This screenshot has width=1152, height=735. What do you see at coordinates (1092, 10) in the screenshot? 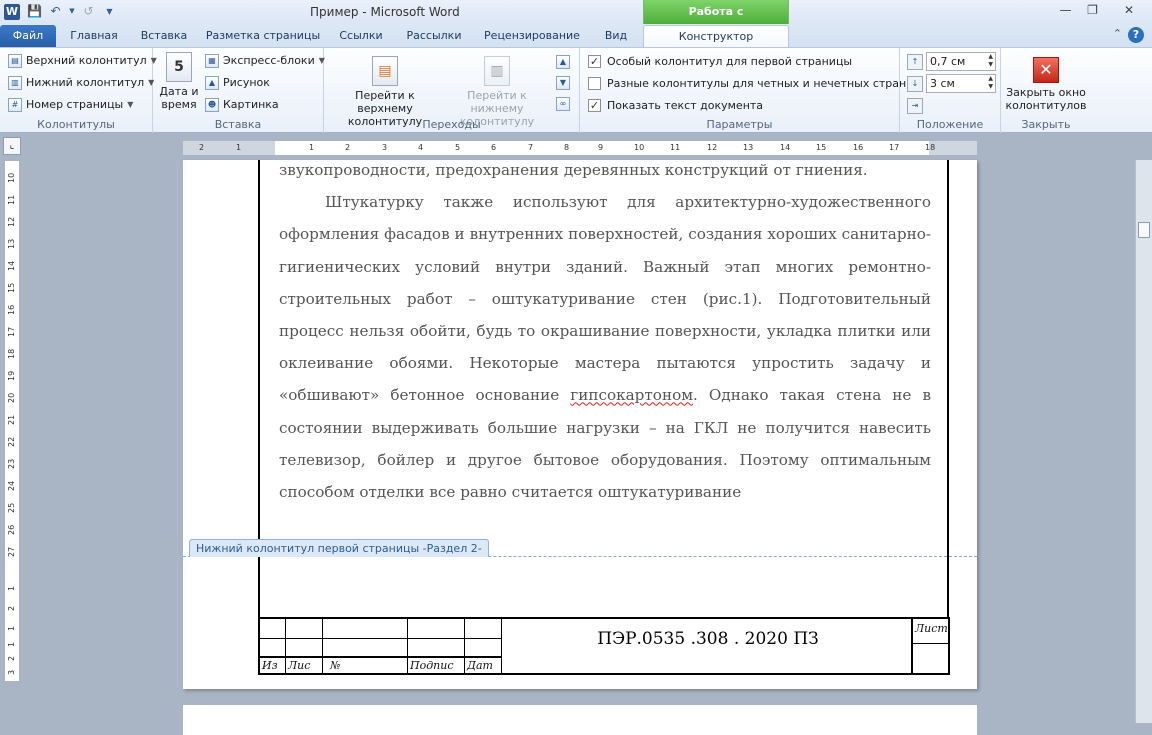
I see `maximize-icon: ❐` at bounding box center [1092, 10].